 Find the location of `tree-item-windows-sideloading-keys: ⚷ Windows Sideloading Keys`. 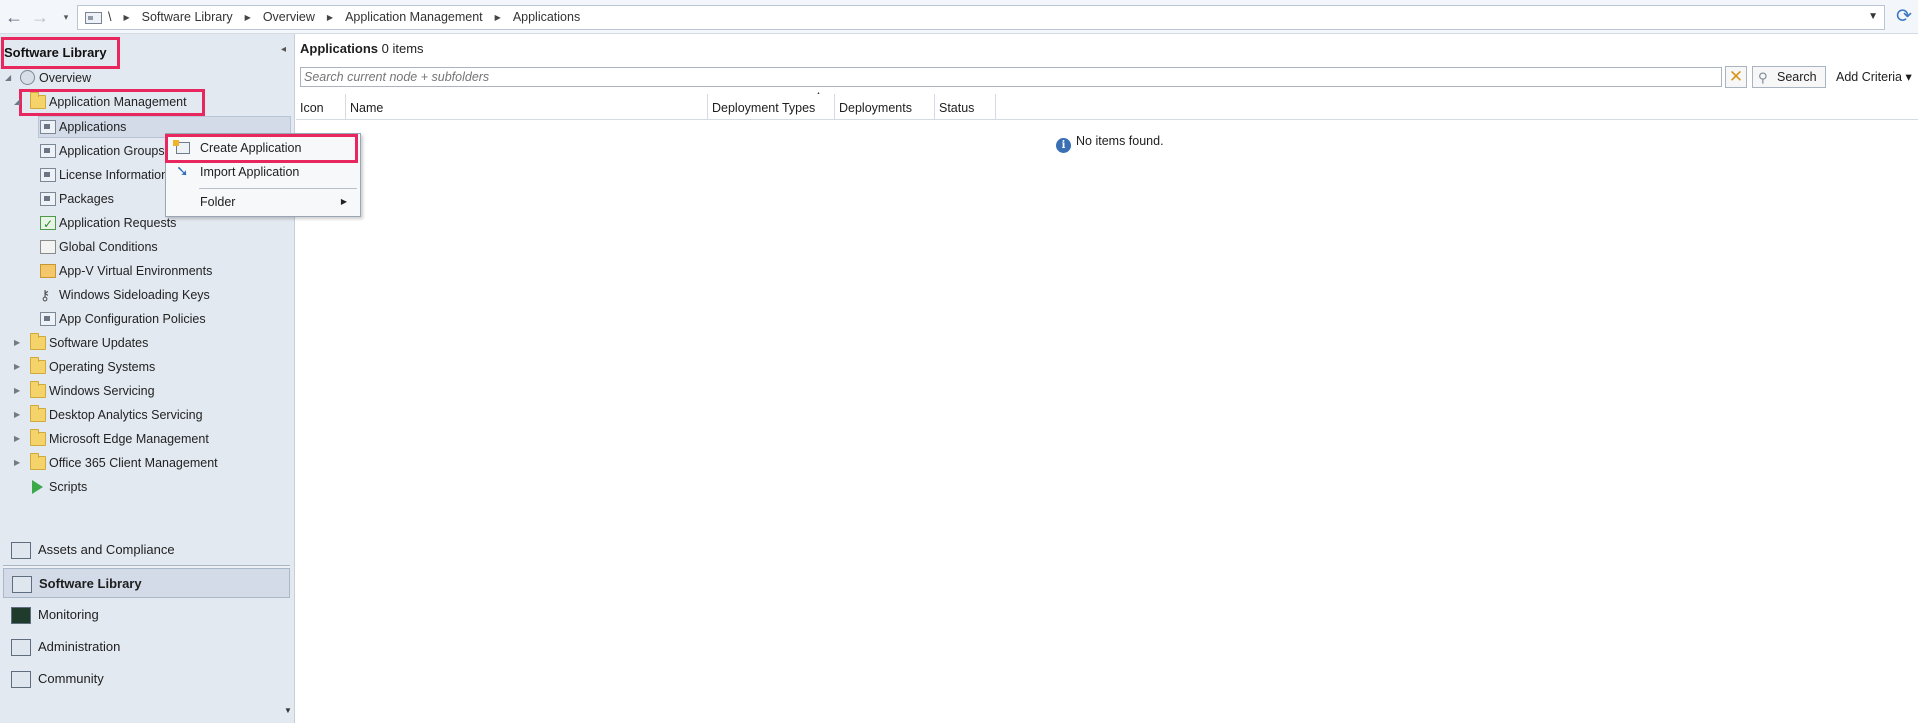

tree-item-windows-sideloading-keys: ⚷ Windows Sideloading Keys is located at coordinates (145, 295).